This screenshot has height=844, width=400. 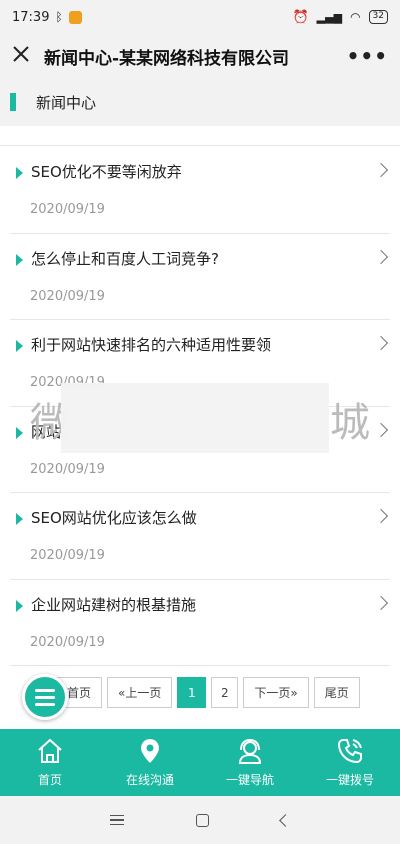 I want to click on menu-fab-button, so click(x=45, y=697).